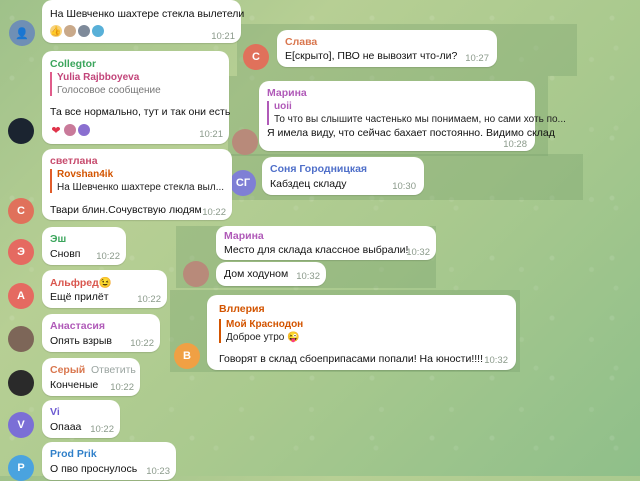 This screenshot has height=481, width=640. Describe the element at coordinates (77, 31) in the screenshot. I see `reactions: 👍` at that location.